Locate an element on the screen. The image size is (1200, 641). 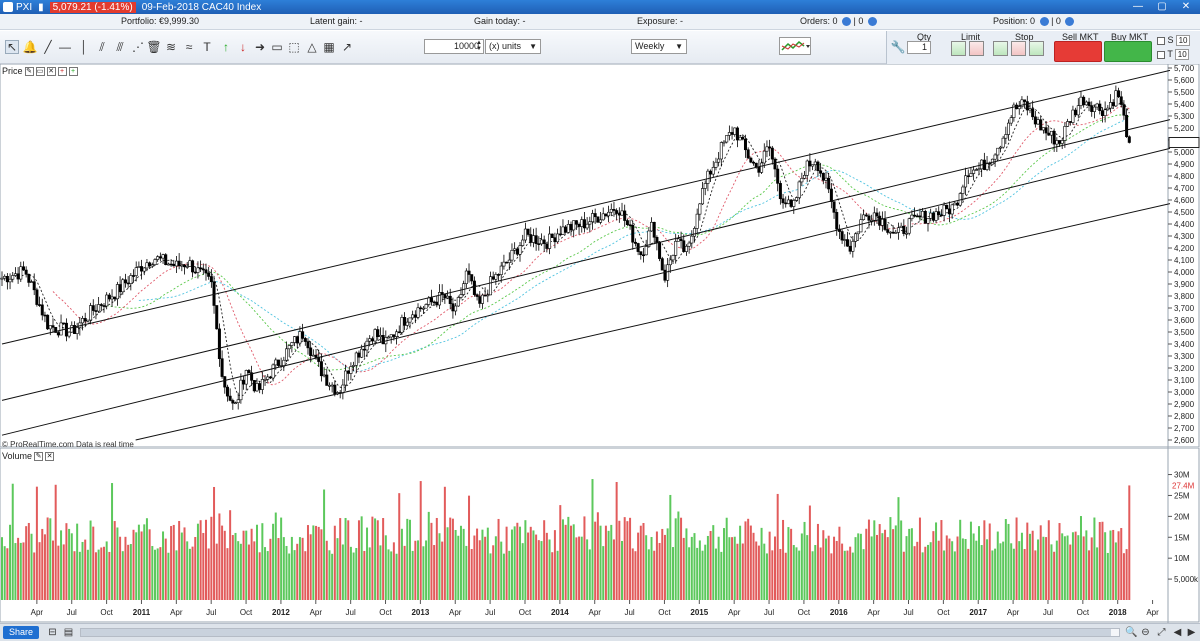
zoom-out-icon: ⊖ is located at coordinates (1145, 632).